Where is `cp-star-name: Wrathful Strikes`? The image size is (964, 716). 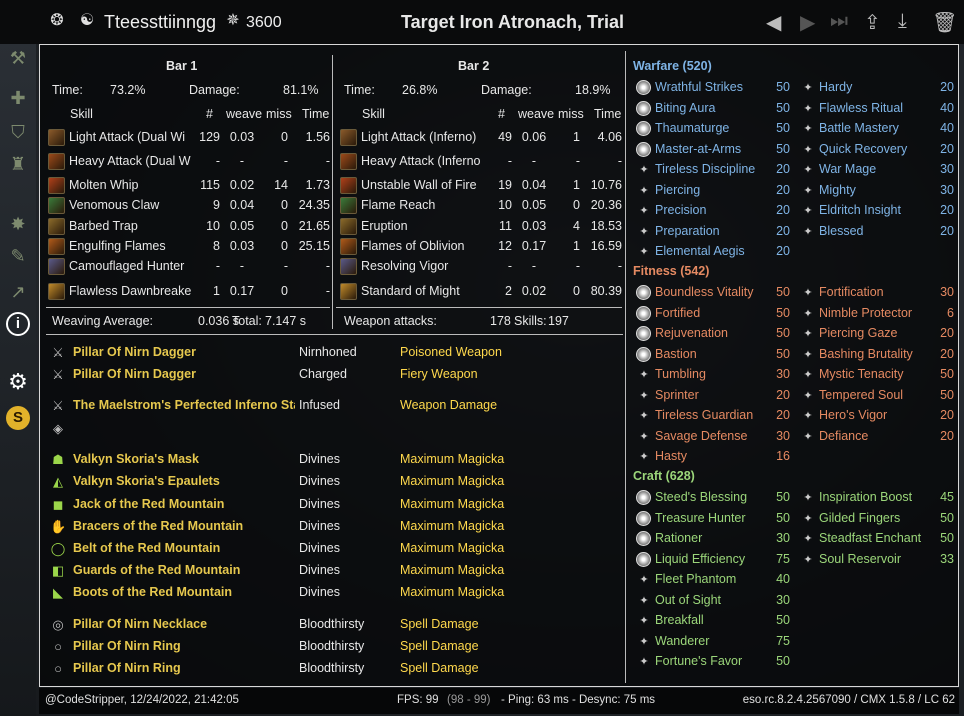 cp-star-name: Wrathful Strikes is located at coordinates (699, 87).